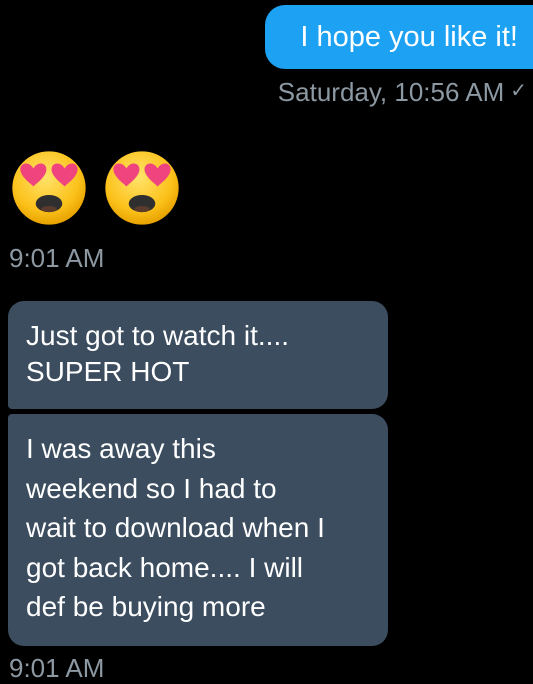  I want to click on checkmark-icon: ✓, so click(518, 91).